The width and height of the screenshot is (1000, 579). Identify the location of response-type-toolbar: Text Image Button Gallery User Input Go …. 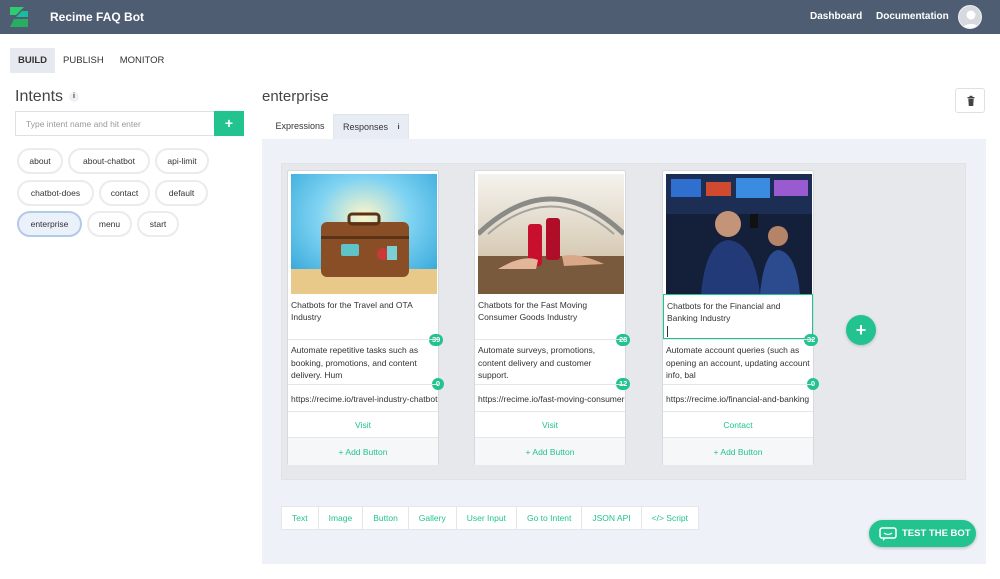
(490, 518).